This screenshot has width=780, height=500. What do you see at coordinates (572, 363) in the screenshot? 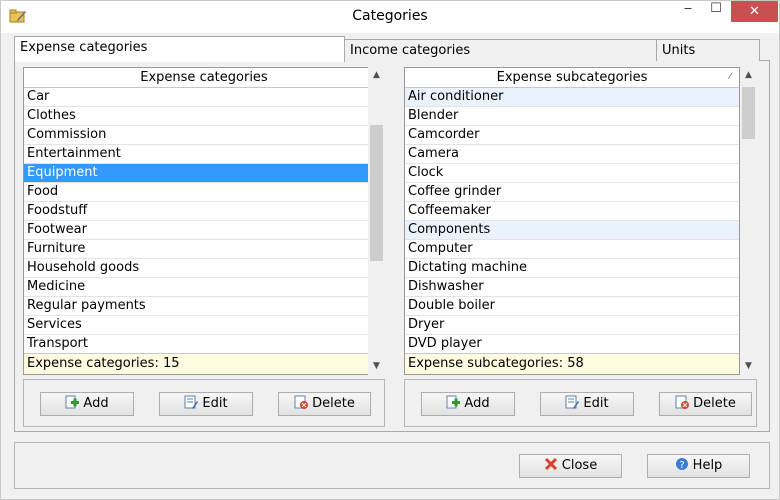
I see `list-footer: Expense subcategories: 58` at bounding box center [572, 363].